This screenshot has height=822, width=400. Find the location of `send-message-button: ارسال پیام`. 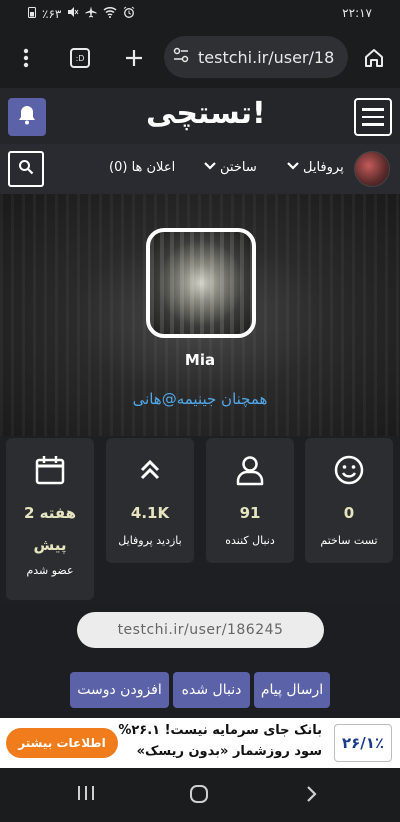

send-message-button: ارسال پیام is located at coordinates (292, 690).